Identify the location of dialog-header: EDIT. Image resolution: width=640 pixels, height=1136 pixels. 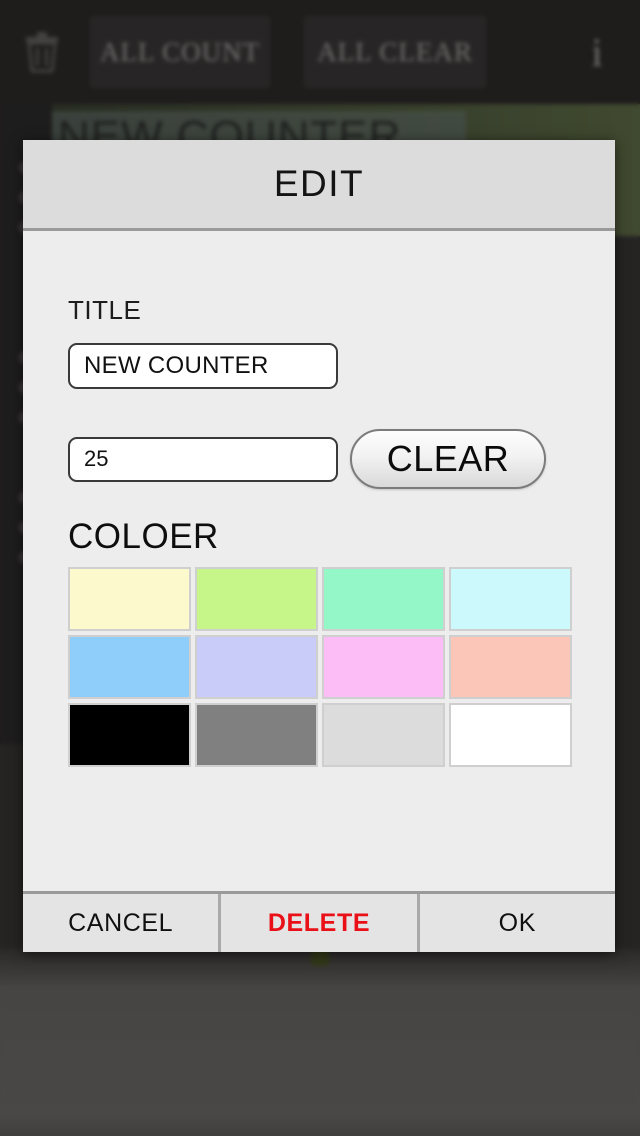
(319, 185).